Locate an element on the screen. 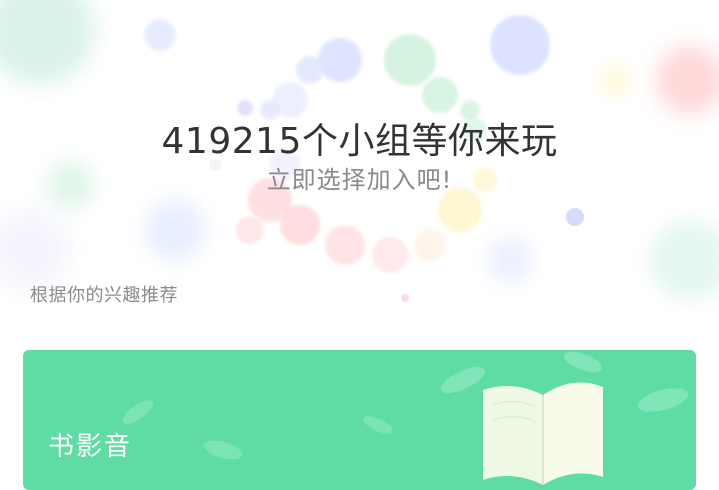 The image size is (719, 490). recommend-section-label: 根据你的兴趣推荐 is located at coordinates (104, 295).